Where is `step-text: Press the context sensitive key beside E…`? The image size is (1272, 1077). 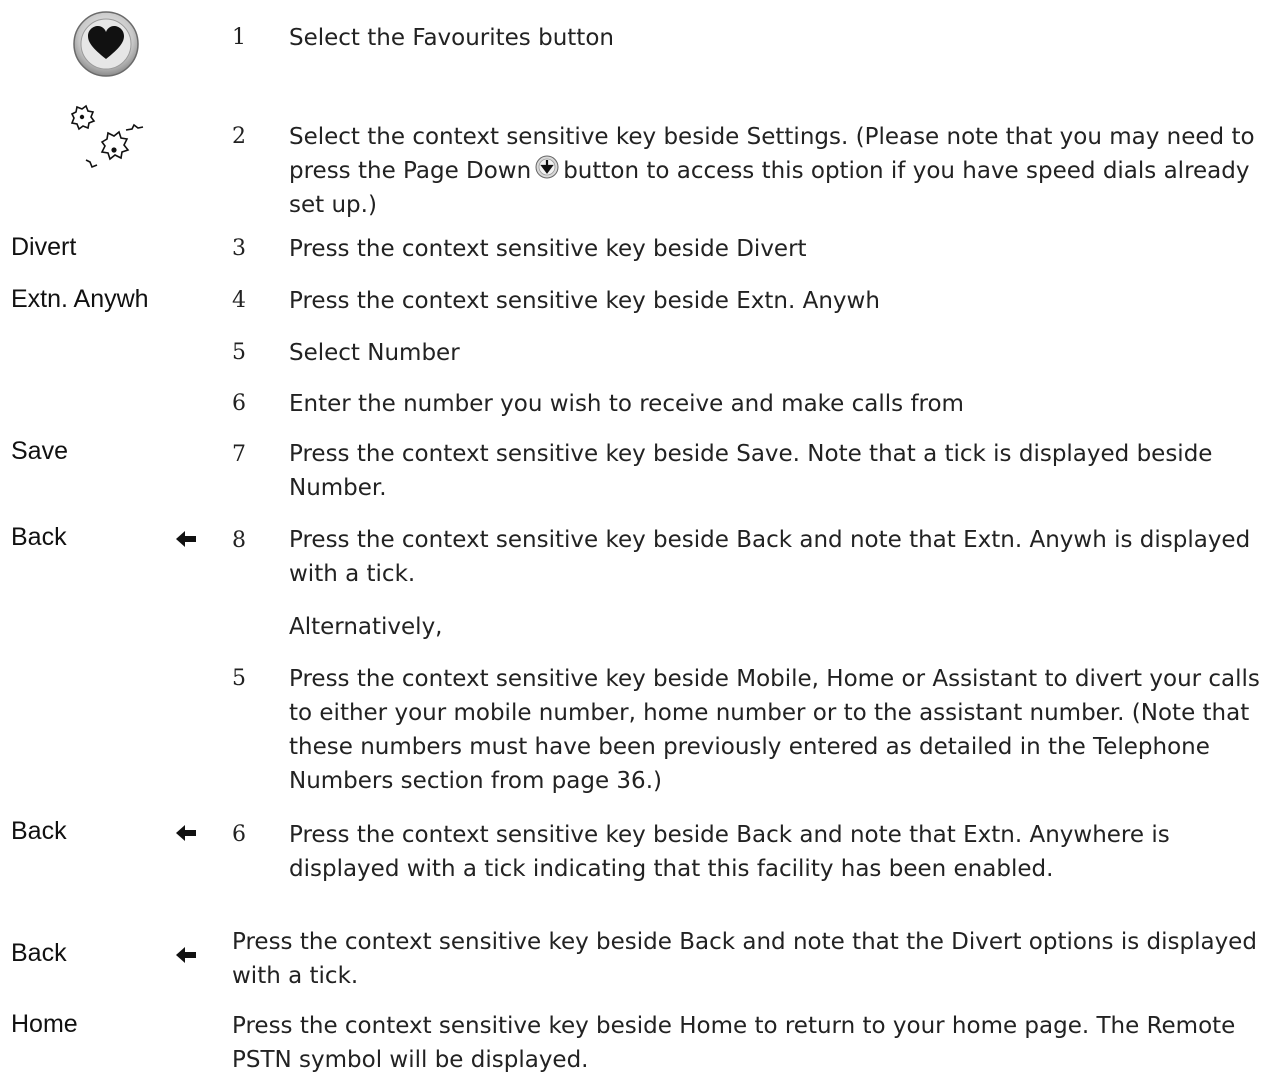
step-text: Press the context sensitive key beside E… is located at coordinates (584, 301).